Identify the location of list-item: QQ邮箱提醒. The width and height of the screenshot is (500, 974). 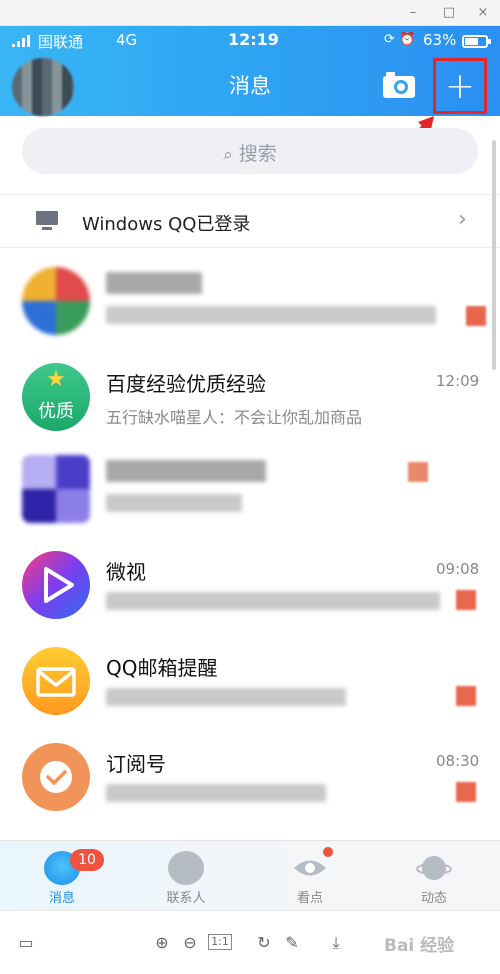
(250, 690).